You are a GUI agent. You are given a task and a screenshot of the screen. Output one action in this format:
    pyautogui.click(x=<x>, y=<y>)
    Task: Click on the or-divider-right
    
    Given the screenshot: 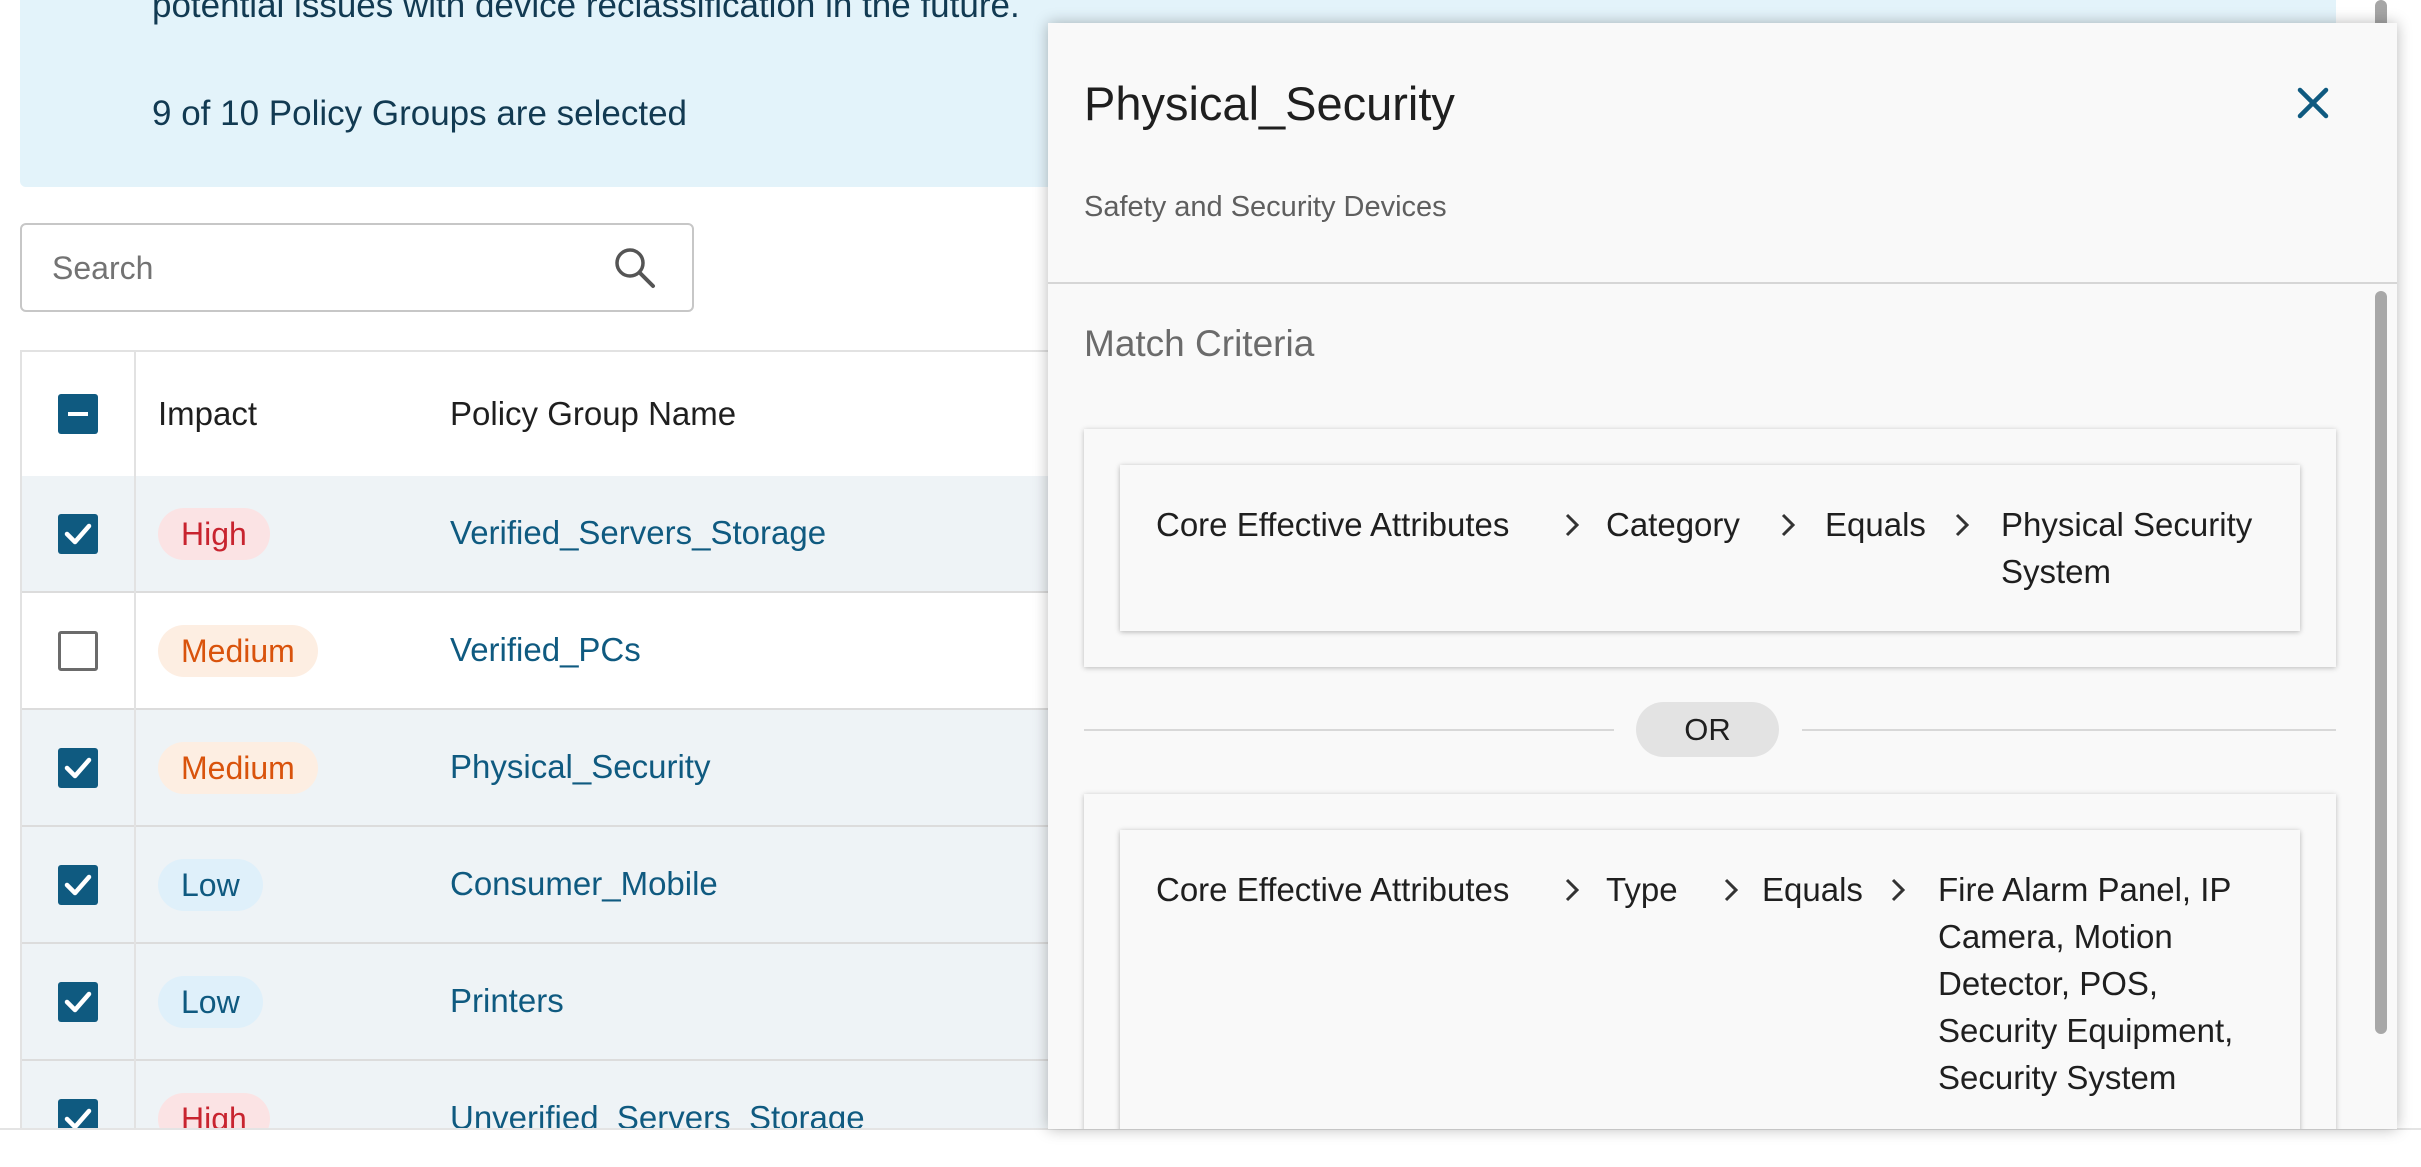 What is the action you would take?
    pyautogui.click(x=2069, y=730)
    